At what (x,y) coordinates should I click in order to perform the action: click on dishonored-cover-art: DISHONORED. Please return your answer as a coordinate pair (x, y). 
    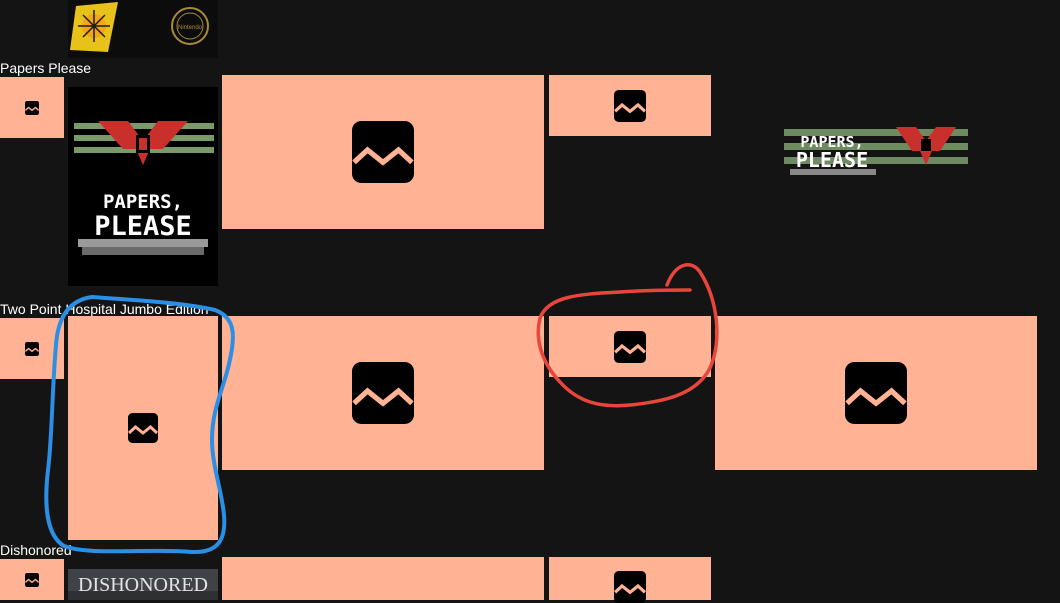
    Looking at the image, I should click on (143, 584).